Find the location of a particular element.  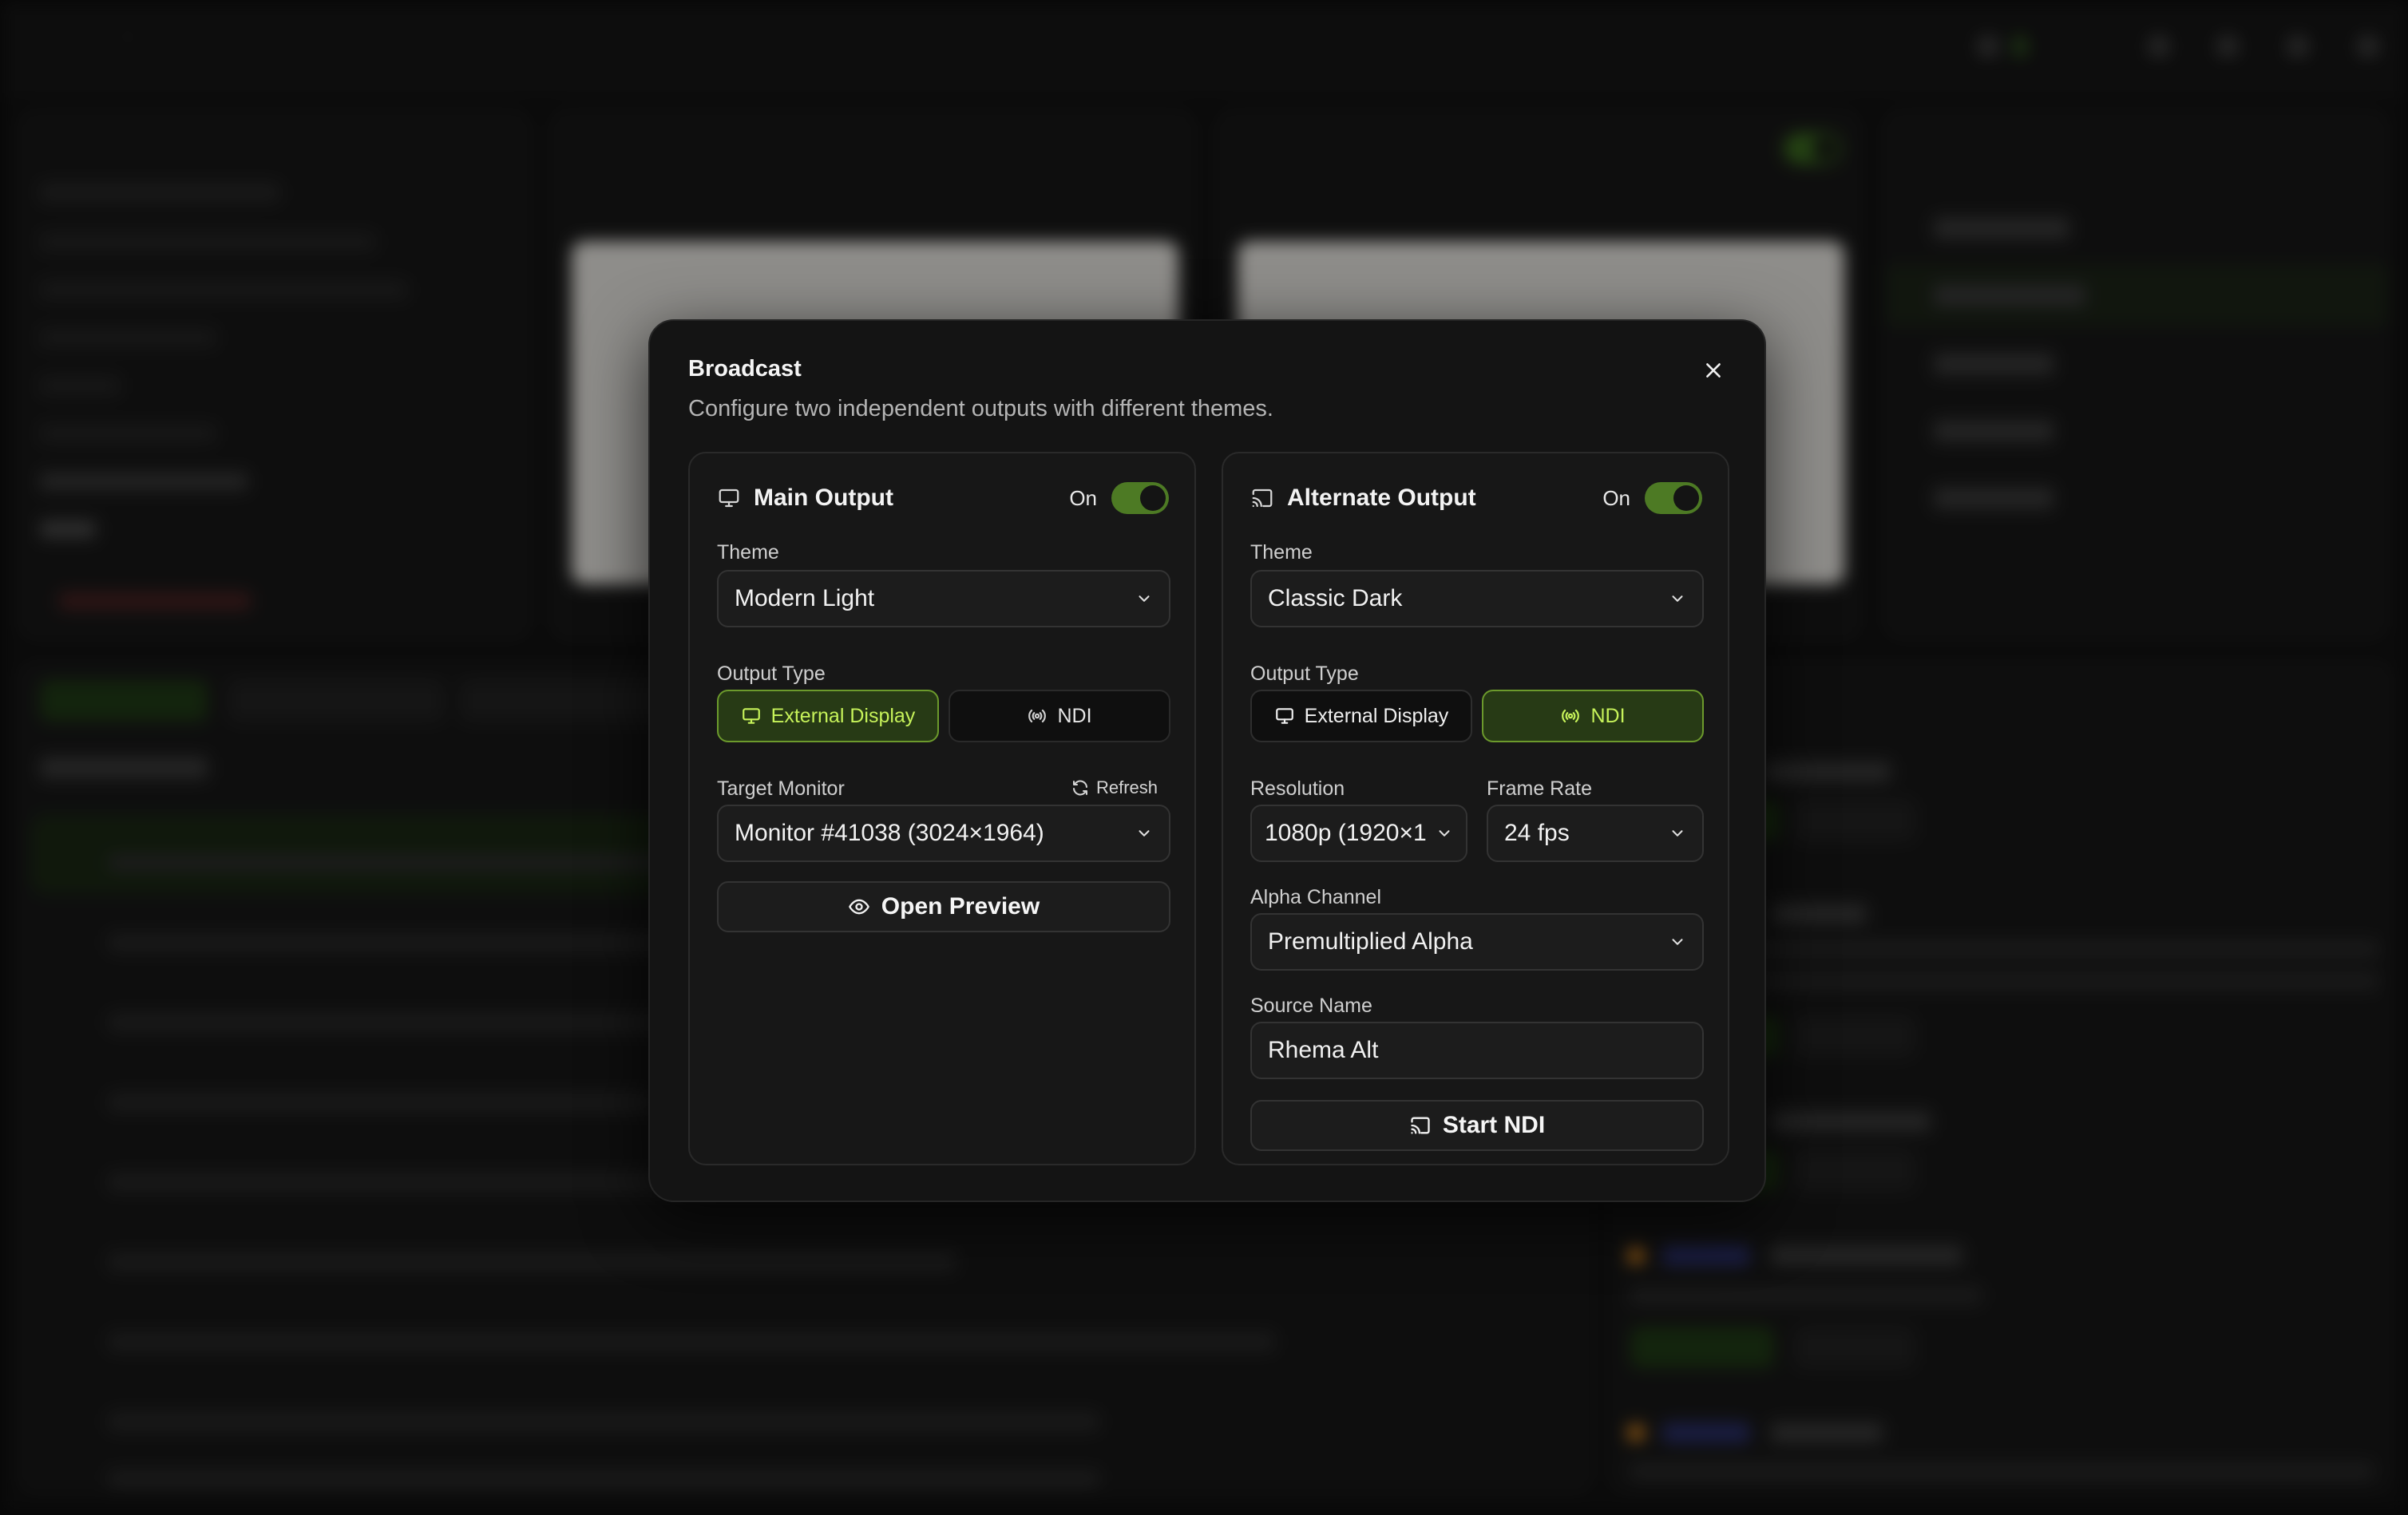

main-output-type-label: Output Type is located at coordinates (771, 674).